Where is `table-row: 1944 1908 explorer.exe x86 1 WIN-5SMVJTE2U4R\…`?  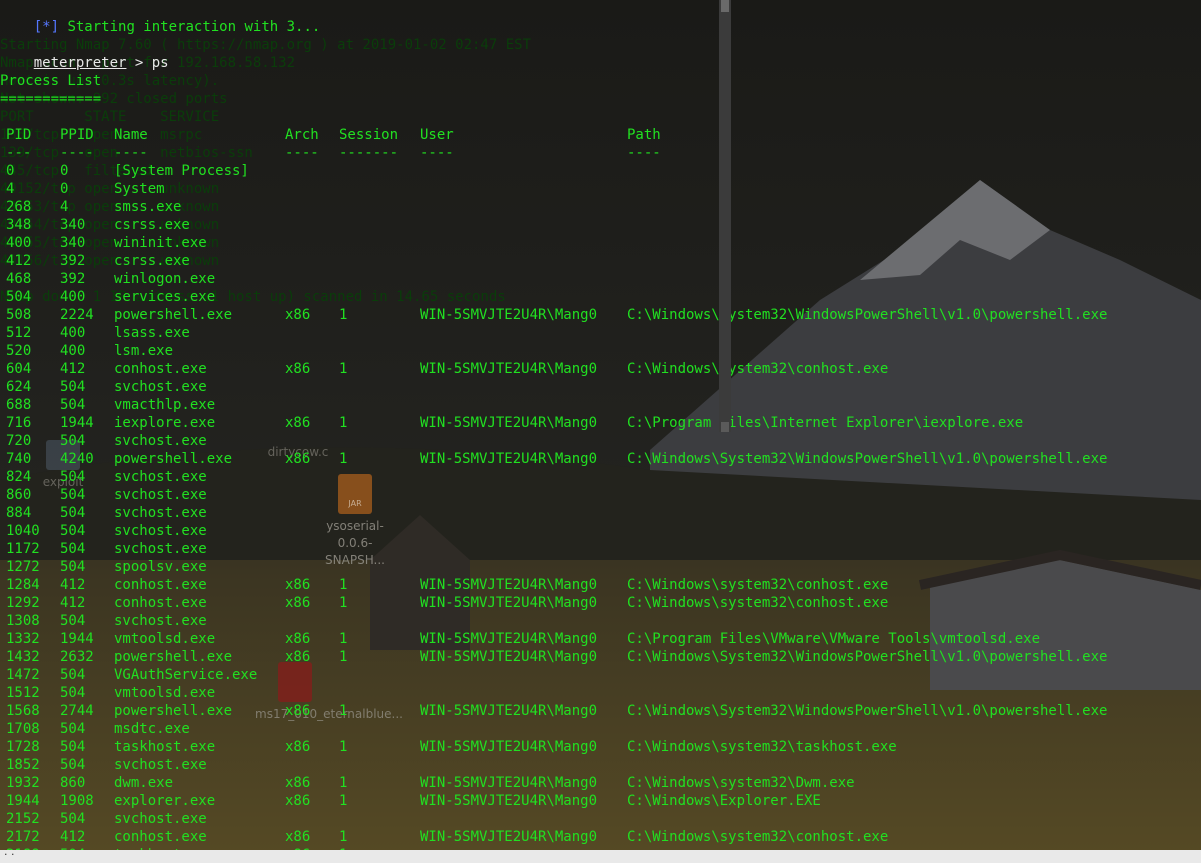
table-row: 1944 1908 explorer.exe x86 1 WIN-5SMVJTE2U4R\… is located at coordinates (600, 801).